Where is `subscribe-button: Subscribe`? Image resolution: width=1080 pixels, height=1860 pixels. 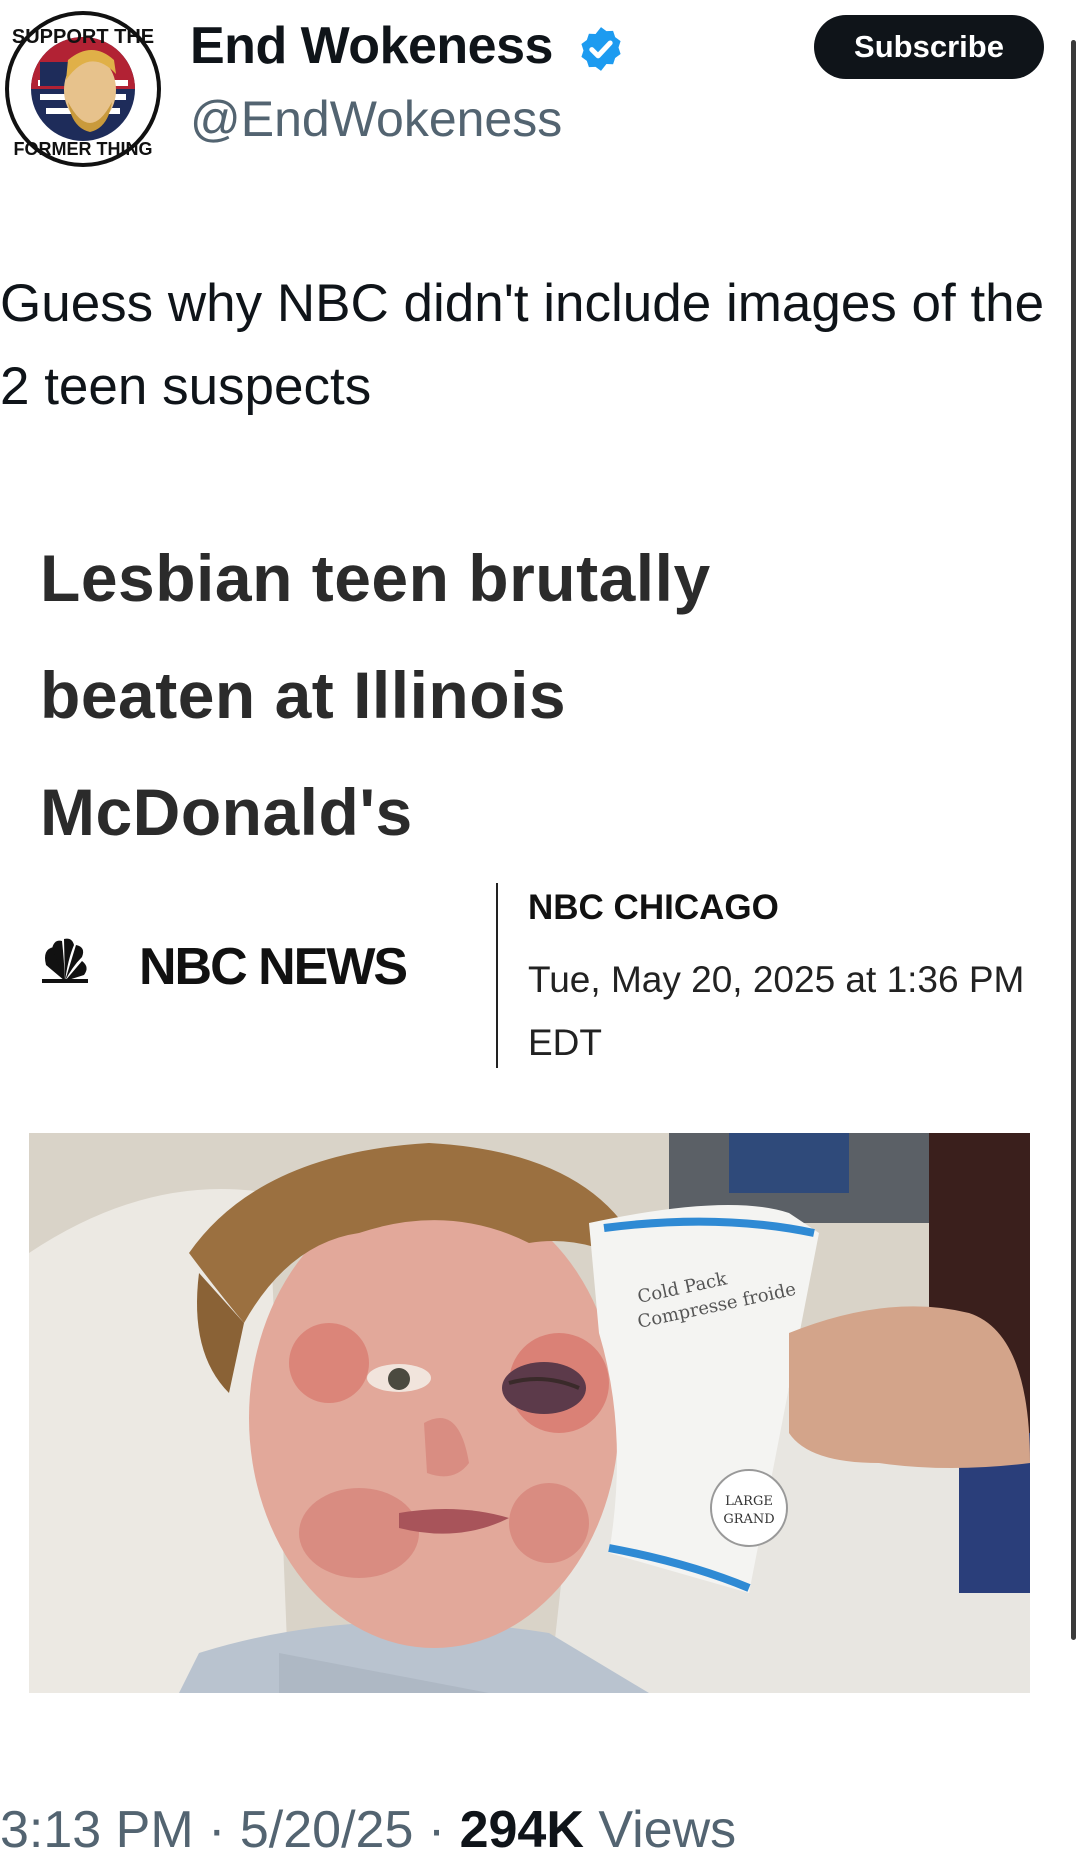
subscribe-button: Subscribe is located at coordinates (929, 47).